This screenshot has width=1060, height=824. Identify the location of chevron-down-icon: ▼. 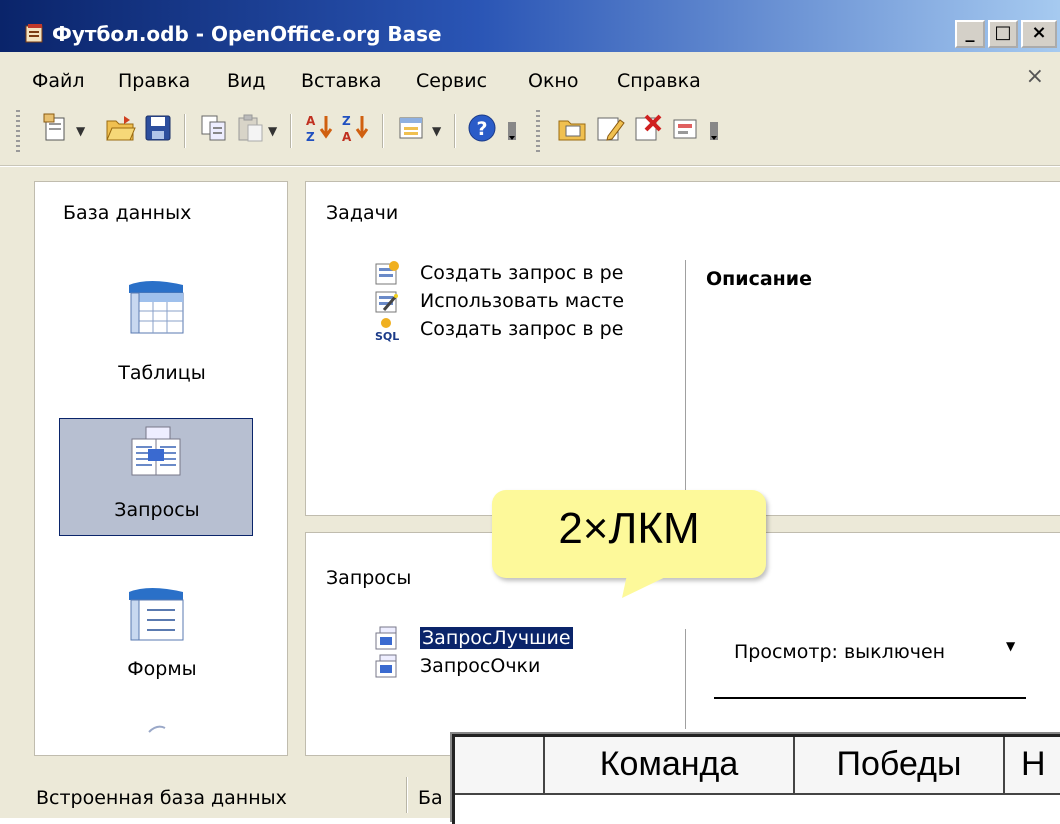
(1011, 646).